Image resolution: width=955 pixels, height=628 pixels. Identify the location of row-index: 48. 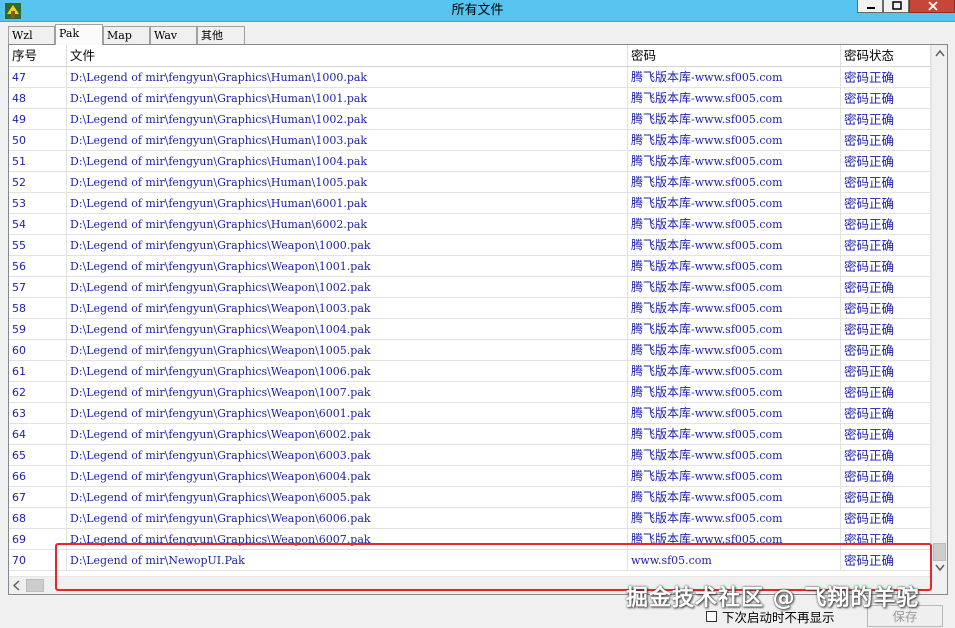
(38, 98).